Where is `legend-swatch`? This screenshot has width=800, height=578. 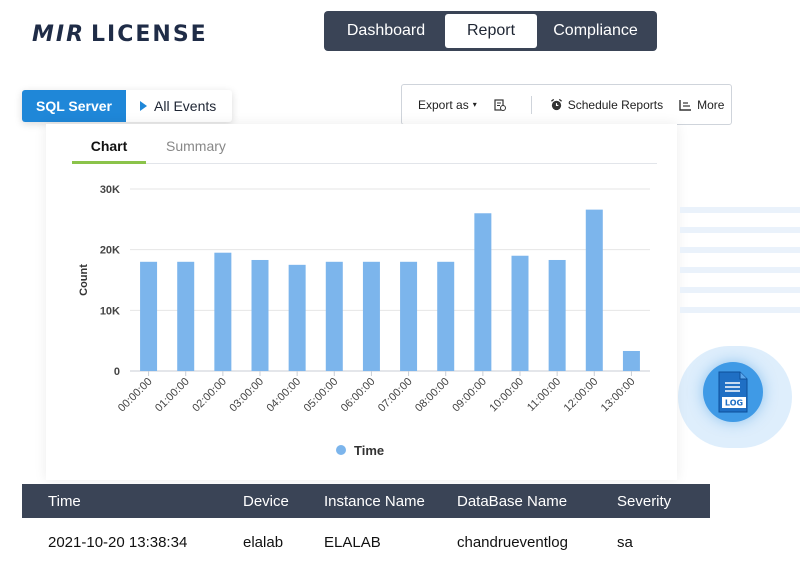 legend-swatch is located at coordinates (341, 450).